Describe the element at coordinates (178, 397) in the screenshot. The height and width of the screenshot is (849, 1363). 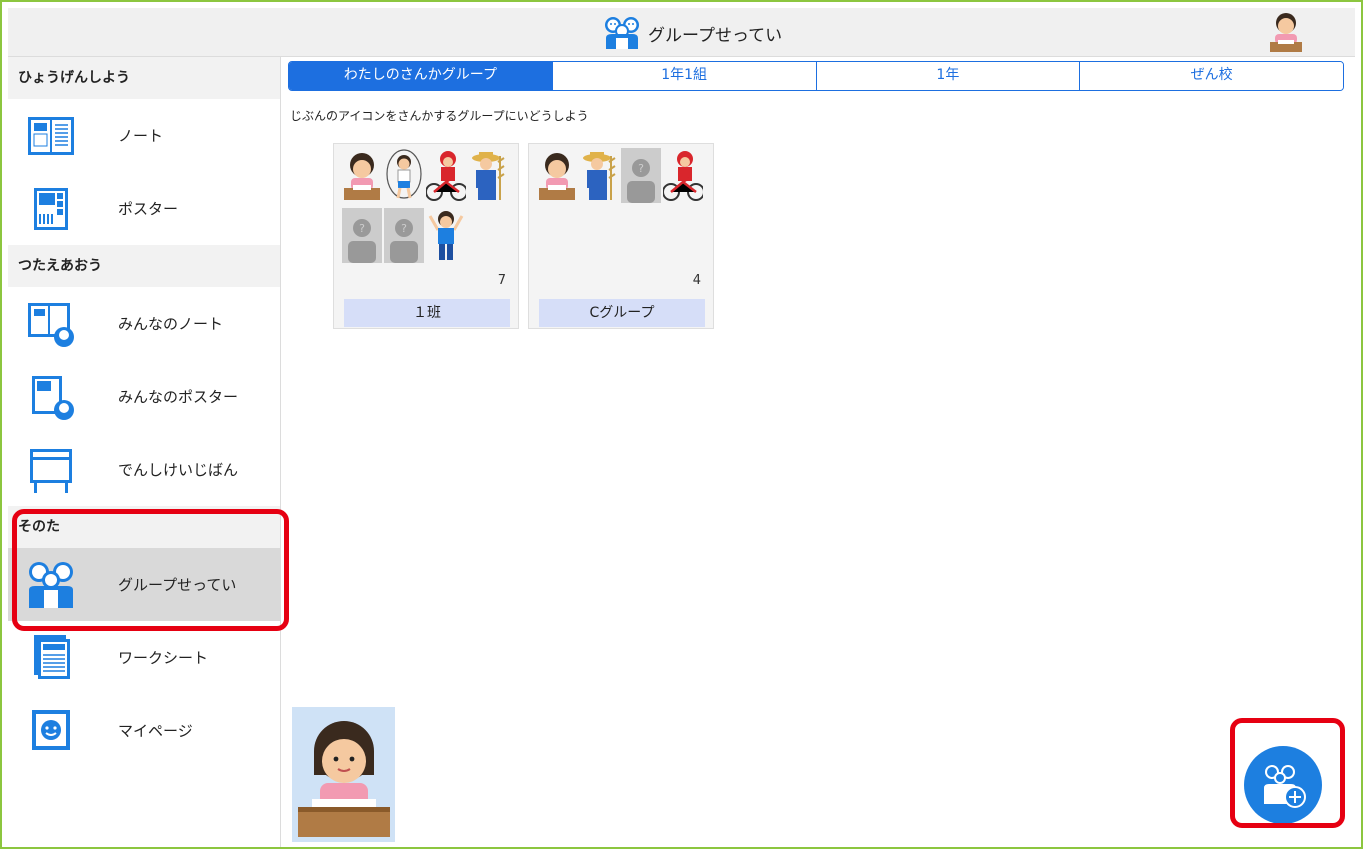
I see `sidebar-item-label: みんなのポスター` at that location.